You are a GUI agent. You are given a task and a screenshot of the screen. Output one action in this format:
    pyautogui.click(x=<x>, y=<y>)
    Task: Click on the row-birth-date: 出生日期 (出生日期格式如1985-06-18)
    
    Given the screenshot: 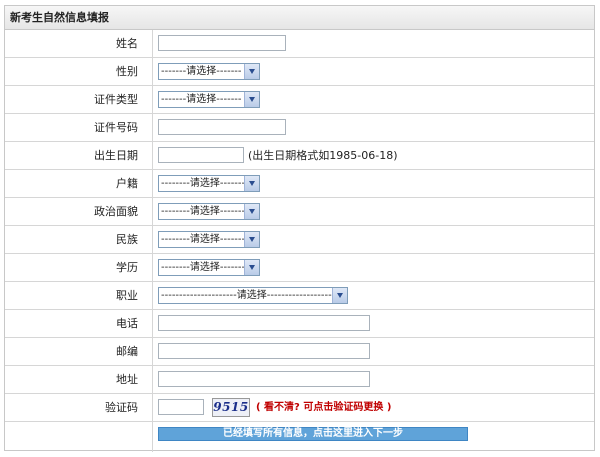 What is the action you would take?
    pyautogui.click(x=299, y=156)
    